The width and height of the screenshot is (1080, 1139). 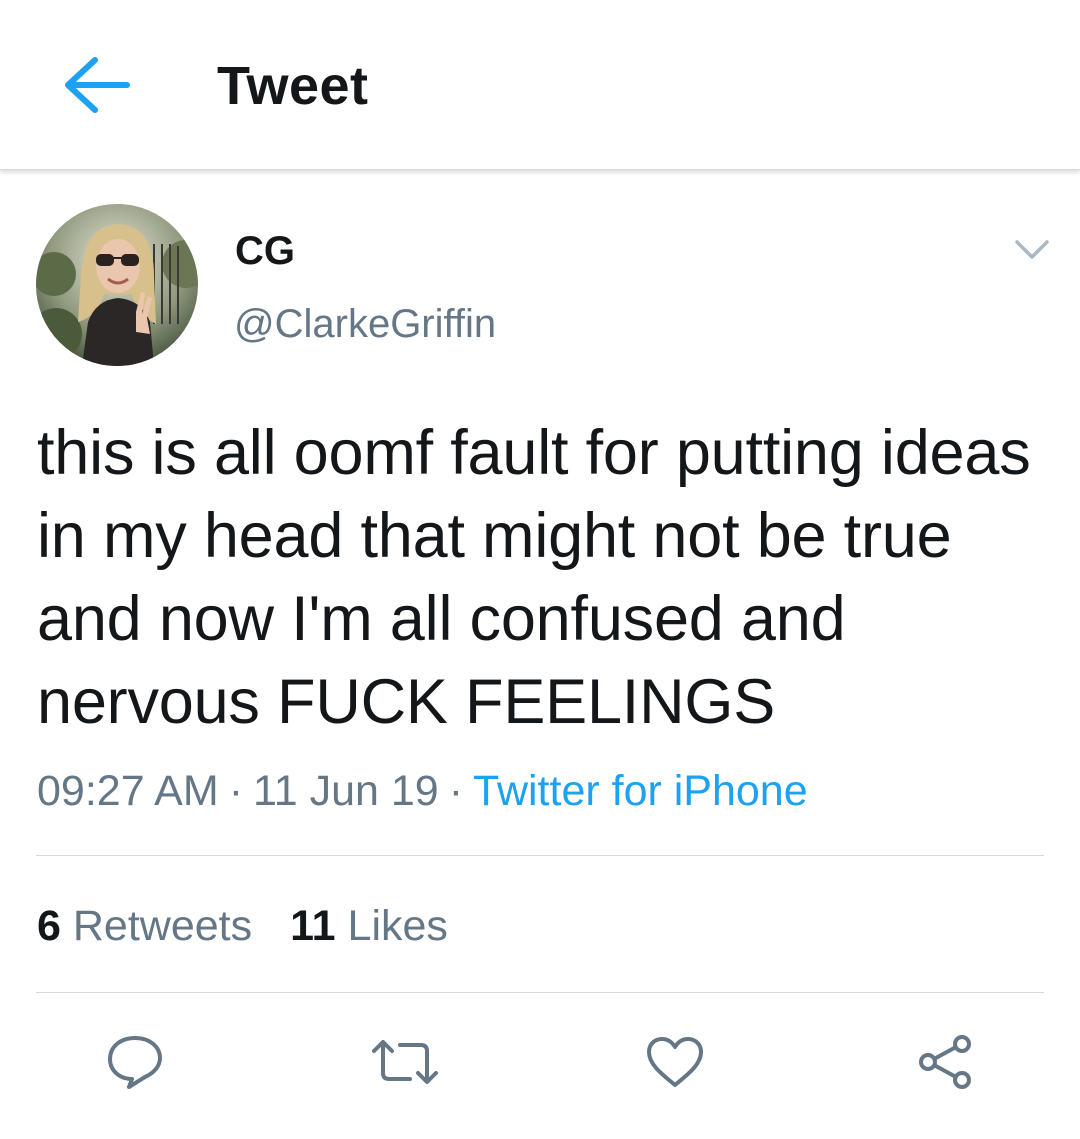 I want to click on back-button, so click(x=96, y=85).